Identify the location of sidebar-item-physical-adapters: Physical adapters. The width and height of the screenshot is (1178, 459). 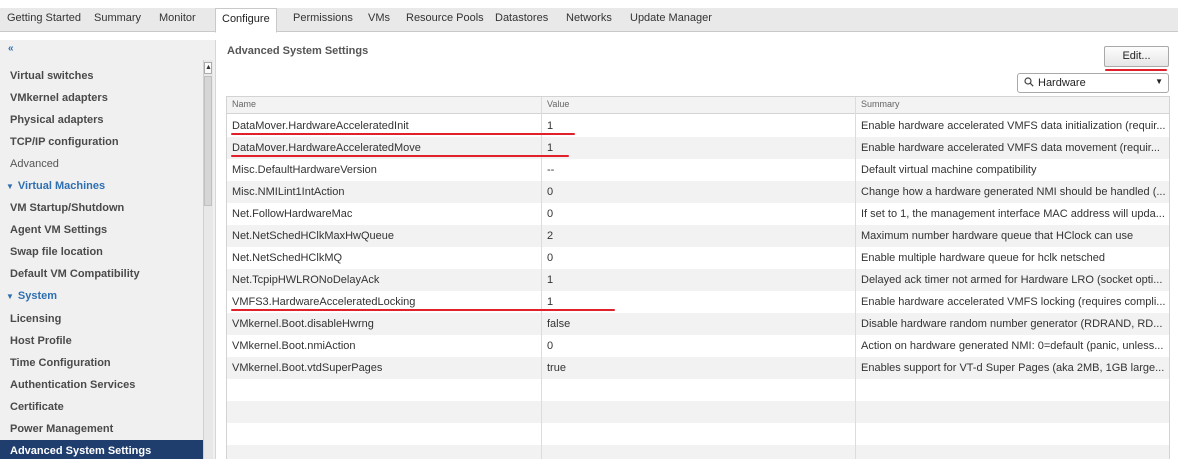
(106, 120).